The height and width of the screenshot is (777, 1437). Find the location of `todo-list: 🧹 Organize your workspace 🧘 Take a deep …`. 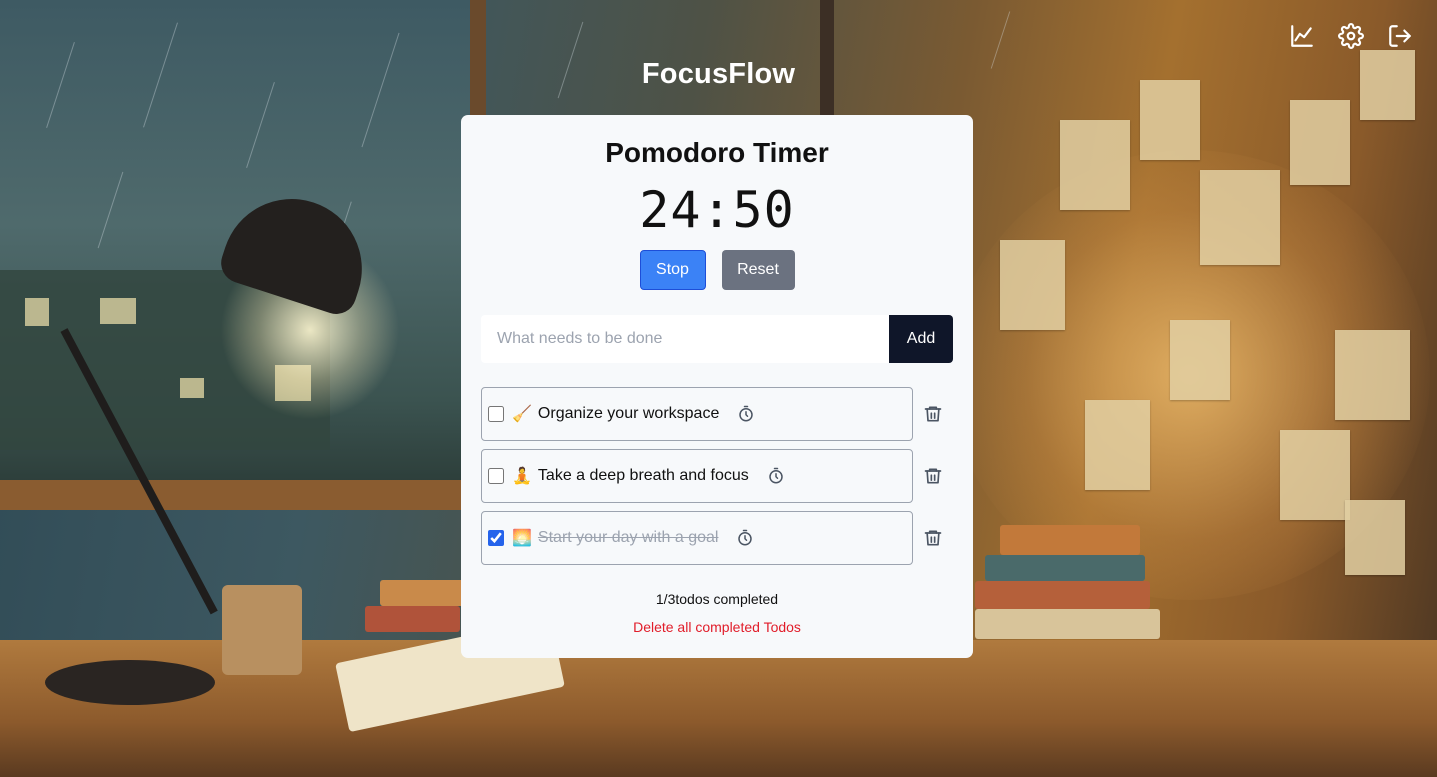

todo-list: 🧹 Organize your workspace 🧘 Take a deep … is located at coordinates (717, 480).